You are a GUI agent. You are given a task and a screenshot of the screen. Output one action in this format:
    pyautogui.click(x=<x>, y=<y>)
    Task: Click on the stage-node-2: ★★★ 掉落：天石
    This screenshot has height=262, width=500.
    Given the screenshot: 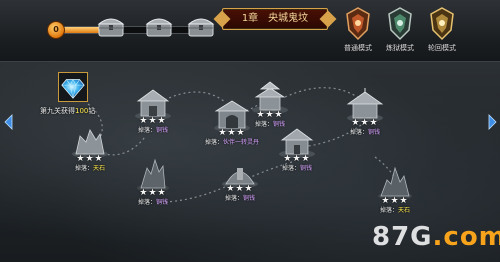 What is the action you would take?
    pyautogui.click(x=90, y=151)
    